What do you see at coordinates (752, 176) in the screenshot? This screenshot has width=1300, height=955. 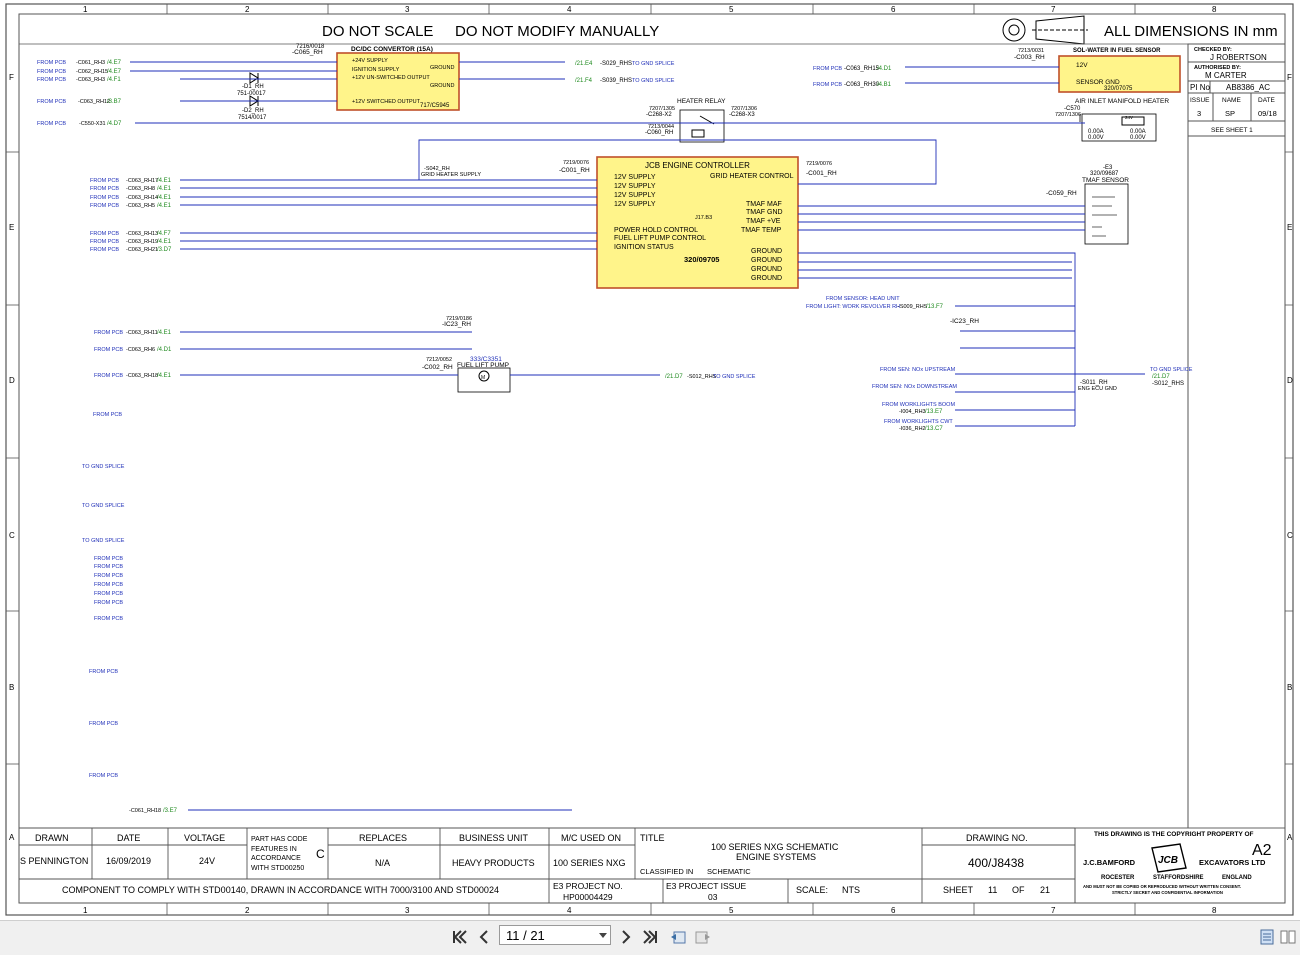 I see `ecu-pin-grid-heater: GRID HEATER CONTROL` at bounding box center [752, 176].